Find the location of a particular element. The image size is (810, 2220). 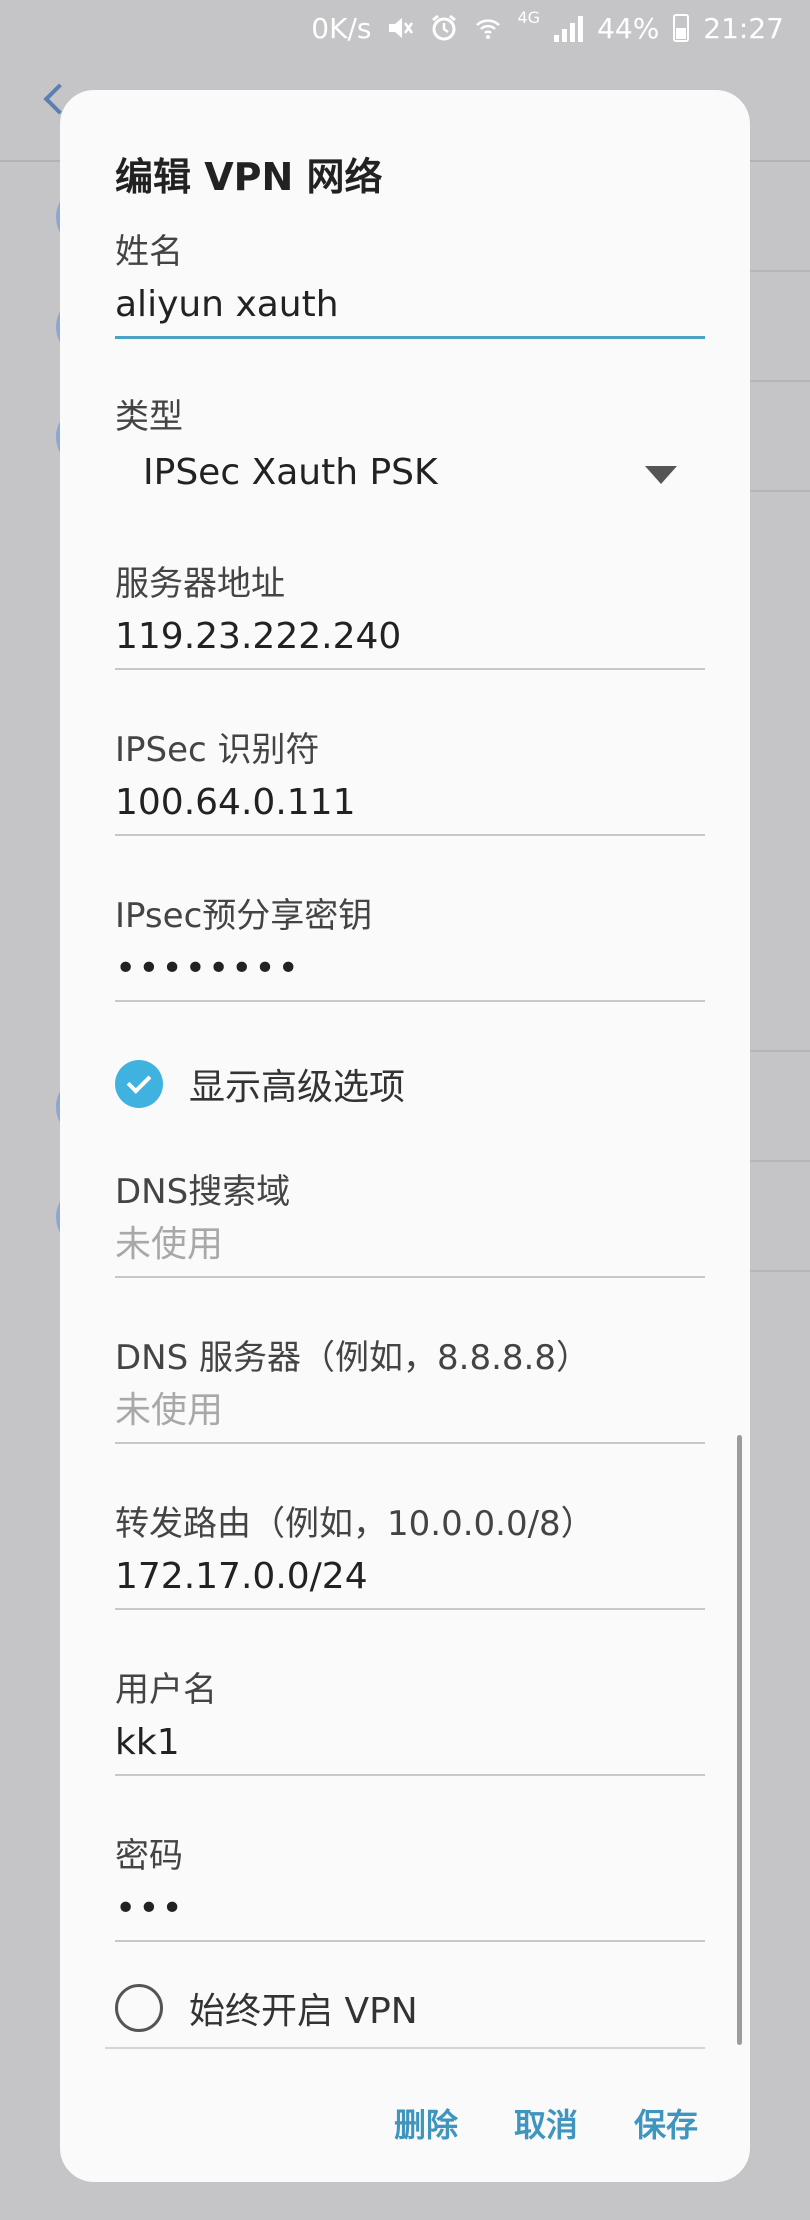

ipsec-id-underline is located at coordinates (410, 835).